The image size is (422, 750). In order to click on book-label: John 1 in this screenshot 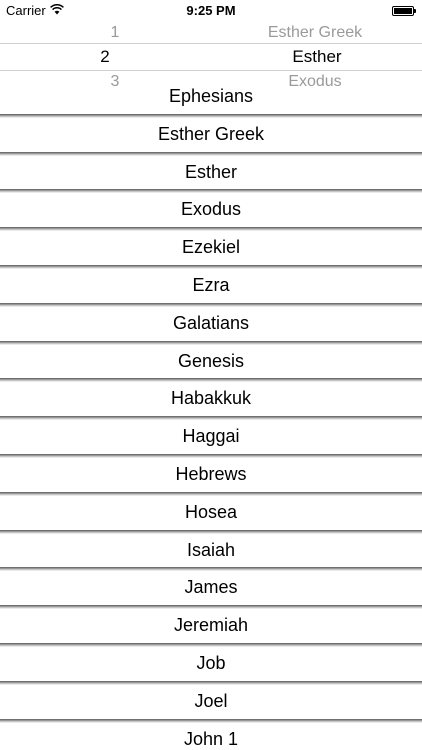, I will do `click(211, 738)`.